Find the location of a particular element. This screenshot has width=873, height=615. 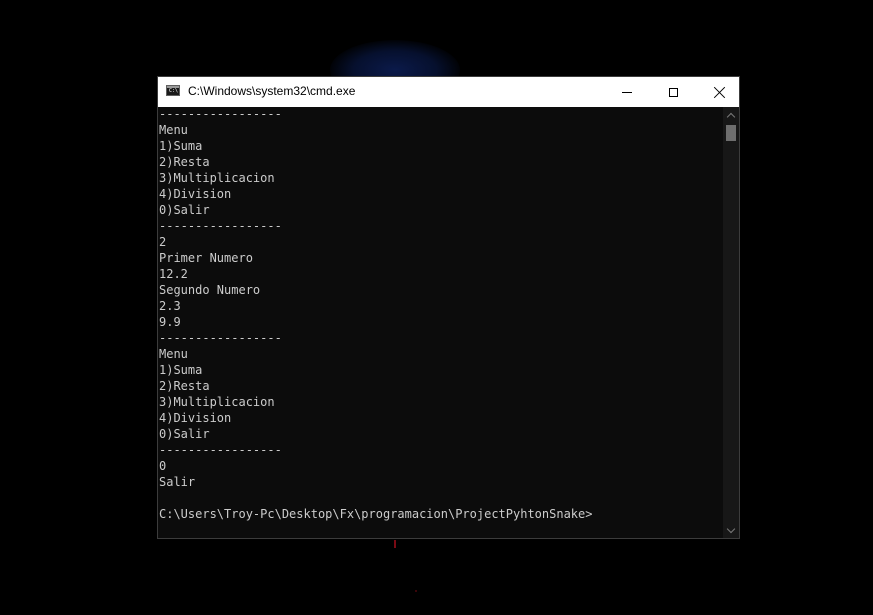

minimize-icon is located at coordinates (627, 92).